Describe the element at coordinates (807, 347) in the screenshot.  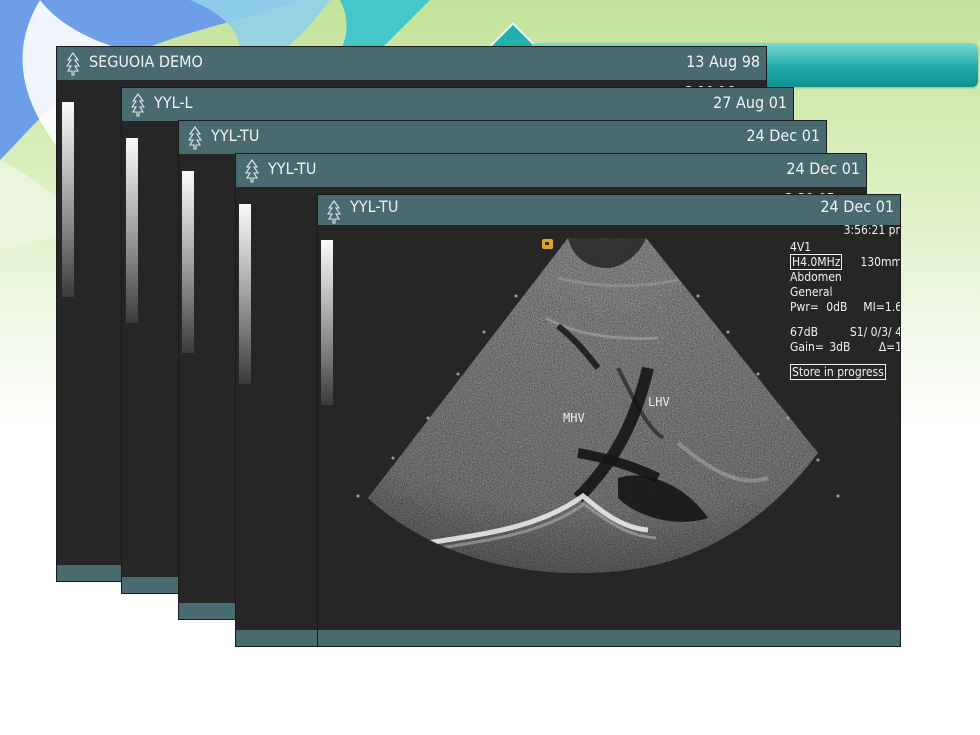
I see `gain-label: Gain=` at that location.